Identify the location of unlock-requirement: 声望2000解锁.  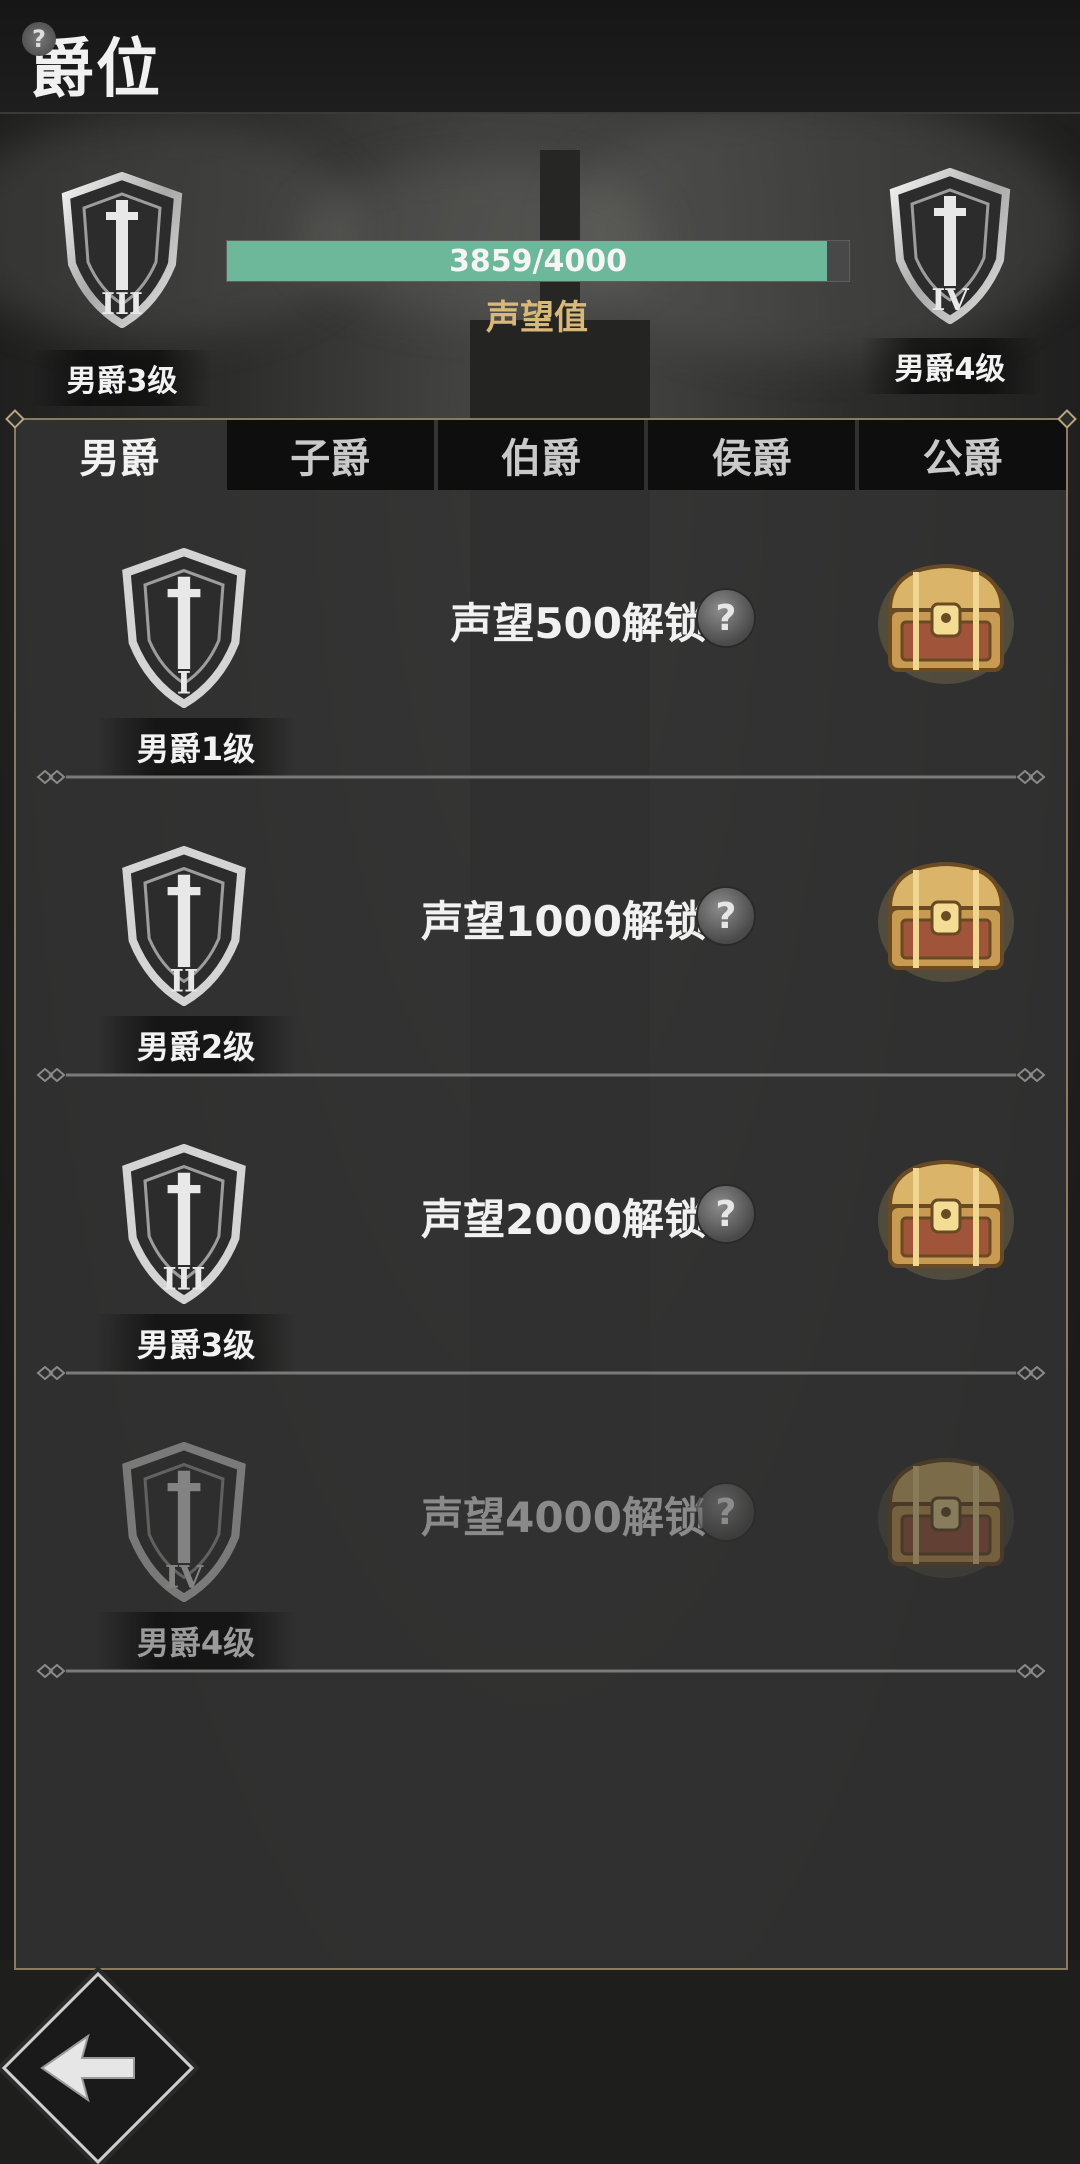
(563, 1219).